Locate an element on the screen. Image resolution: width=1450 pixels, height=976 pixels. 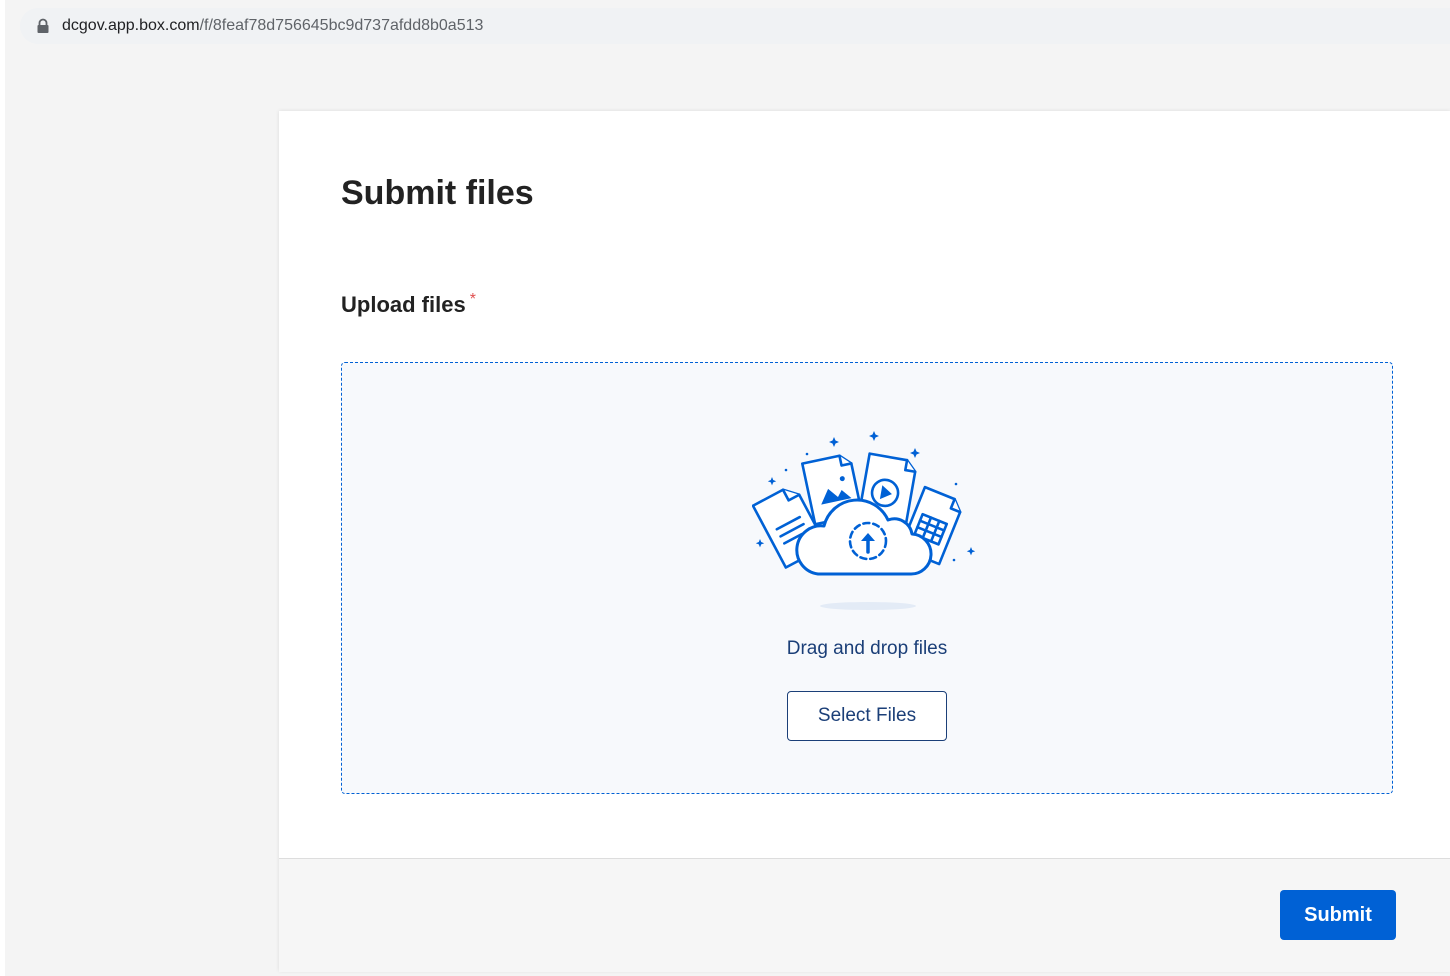
submit-button: Submit is located at coordinates (1338, 915).